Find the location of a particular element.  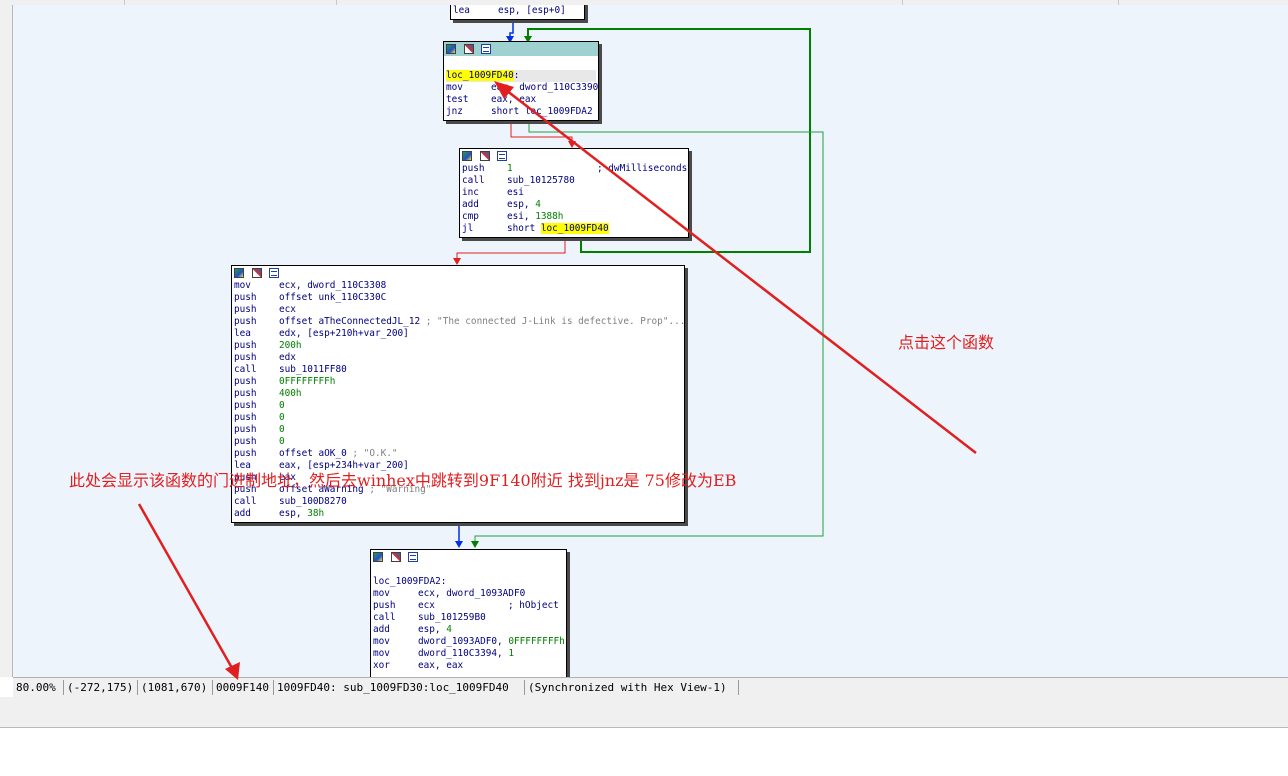

asm-line: call sub_1011FF80 is located at coordinates (458, 370).